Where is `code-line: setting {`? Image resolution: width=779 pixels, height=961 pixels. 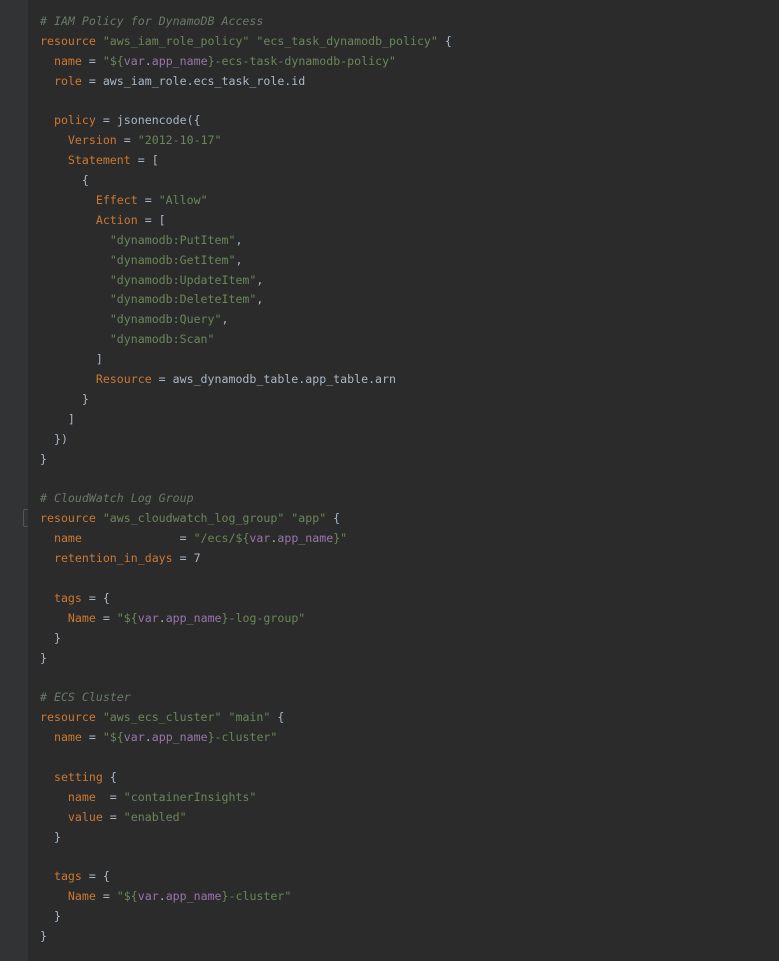 code-line: setting { is located at coordinates (409, 778).